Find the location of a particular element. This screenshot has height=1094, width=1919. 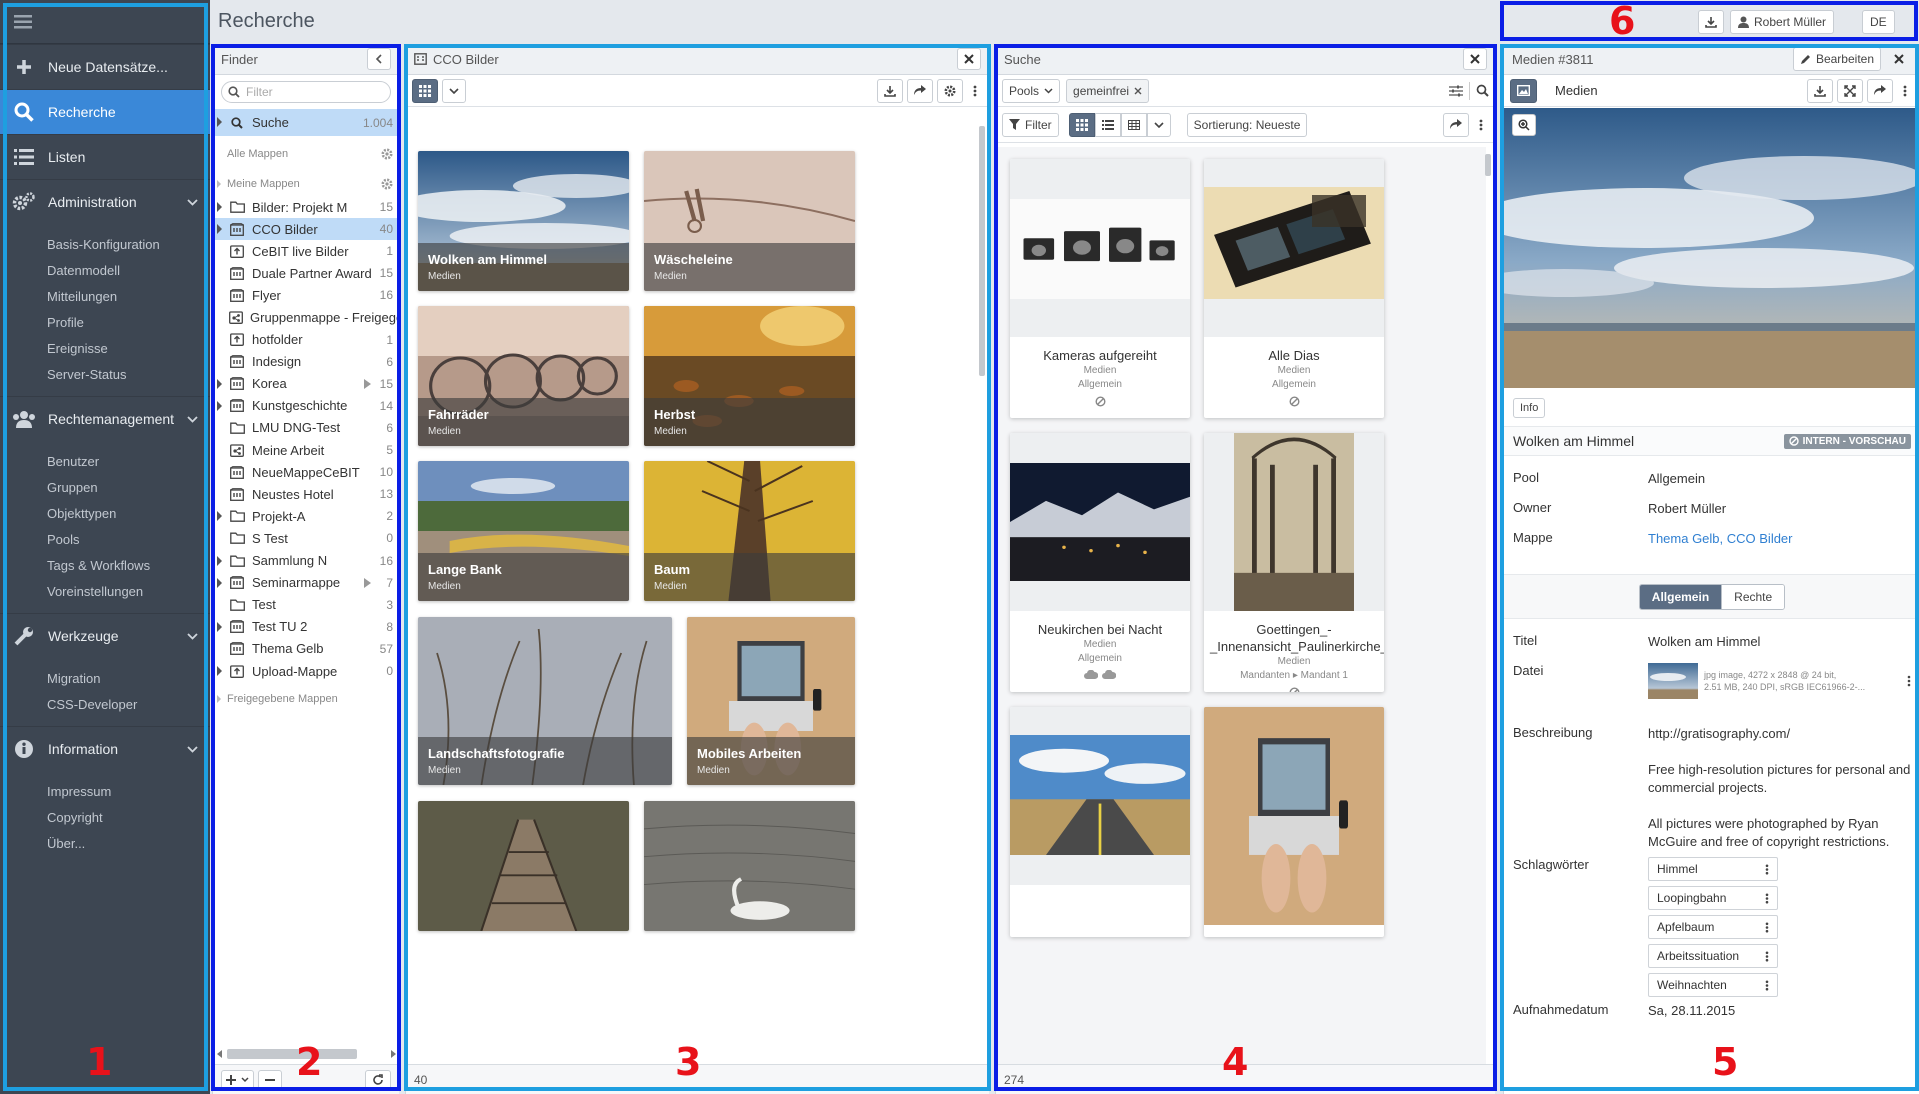

finder-folder-row: Thema Gelb 57 is located at coordinates (306, 649).